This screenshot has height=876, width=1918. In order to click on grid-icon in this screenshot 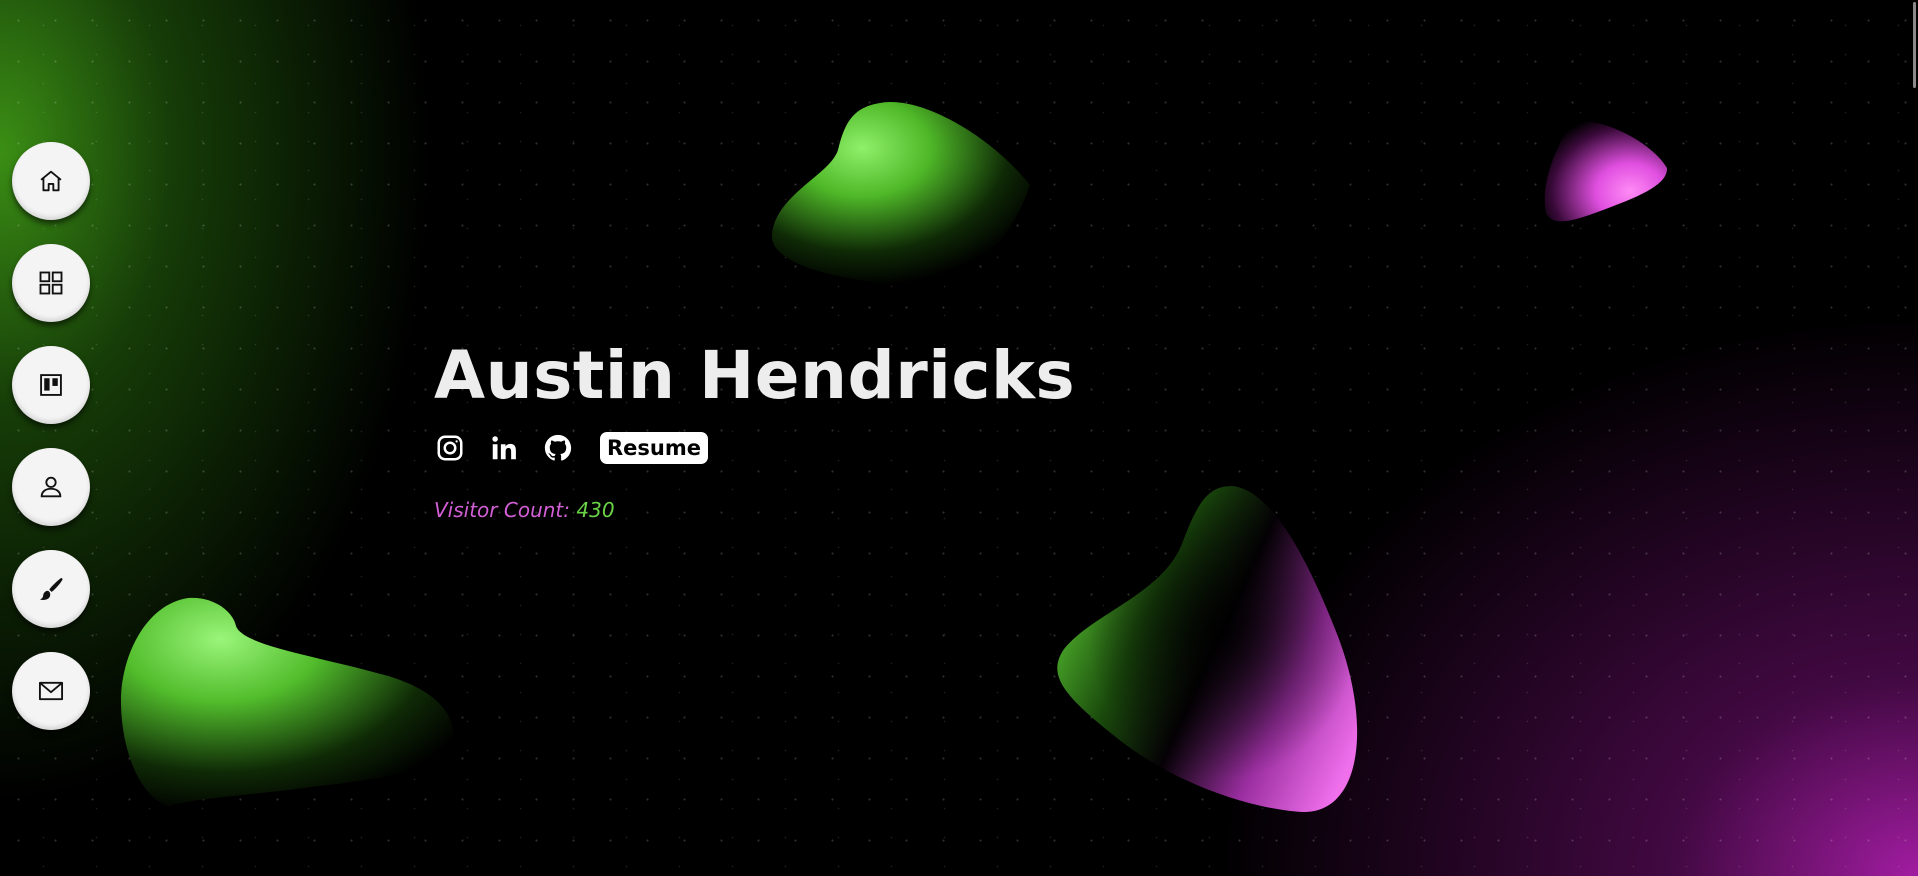, I will do `click(51, 283)`.